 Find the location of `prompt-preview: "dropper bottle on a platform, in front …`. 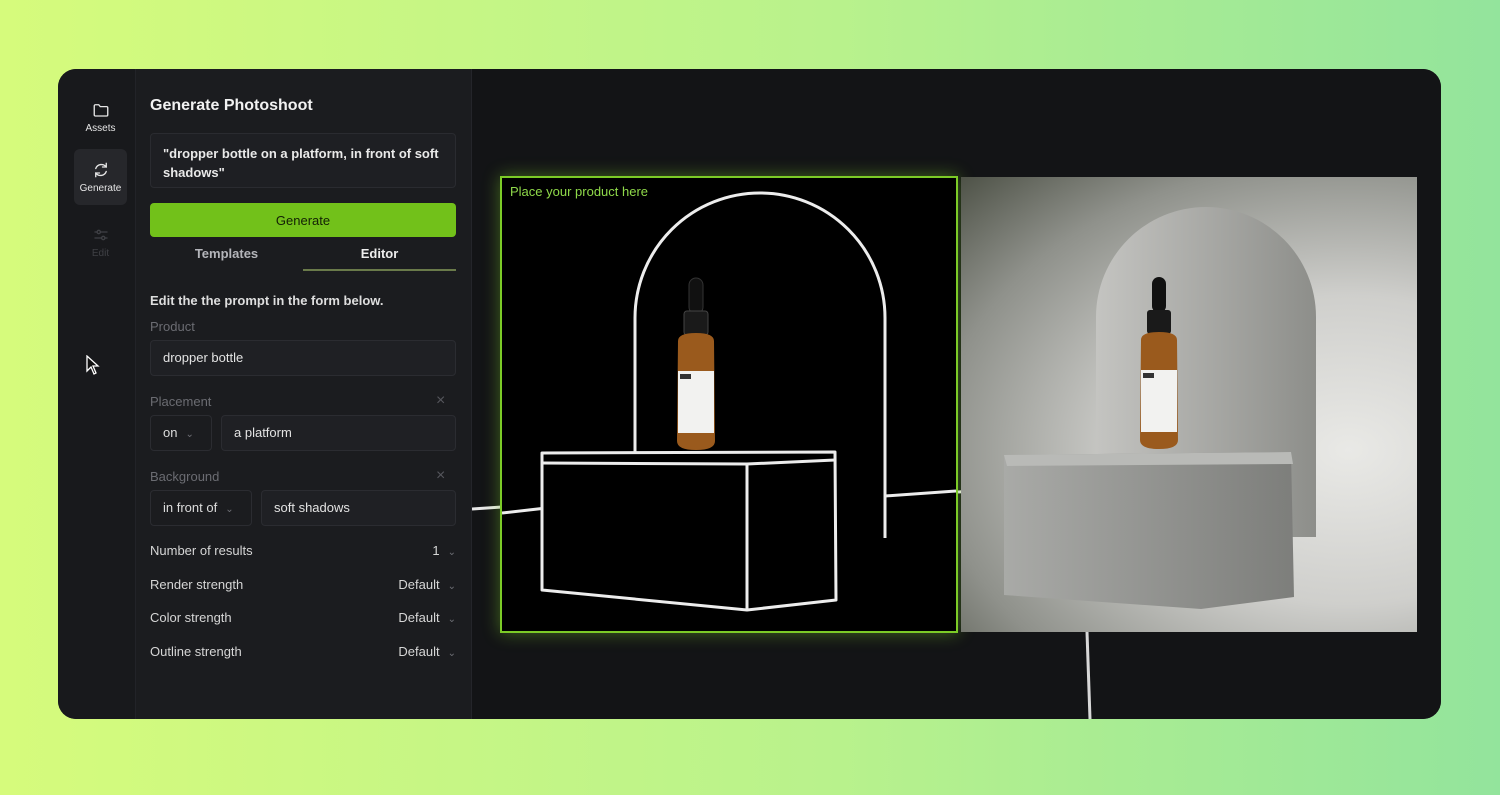

prompt-preview: "dropper bottle on a platform, in front … is located at coordinates (303, 160).